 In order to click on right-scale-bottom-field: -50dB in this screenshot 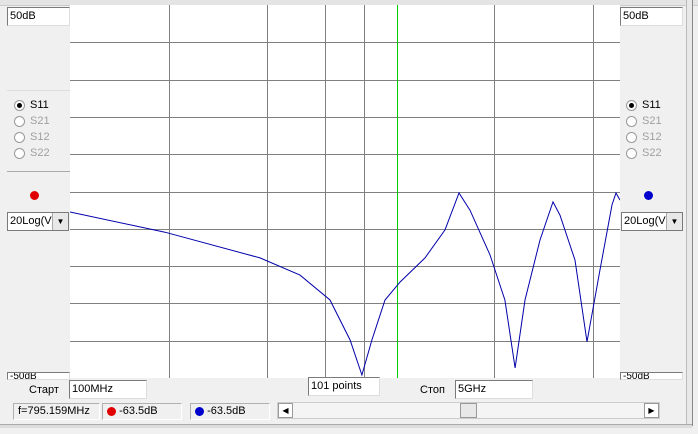, I will do `click(651, 376)`.